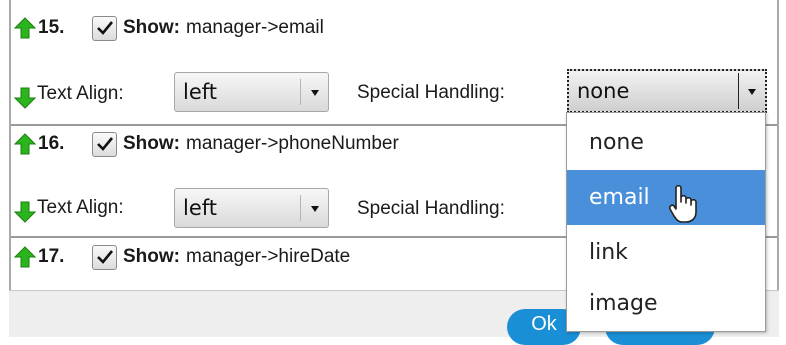 Image resolution: width=786 pixels, height=345 pixels. Describe the element at coordinates (666, 303) in the screenshot. I see `dropdown-option-image: image` at that location.